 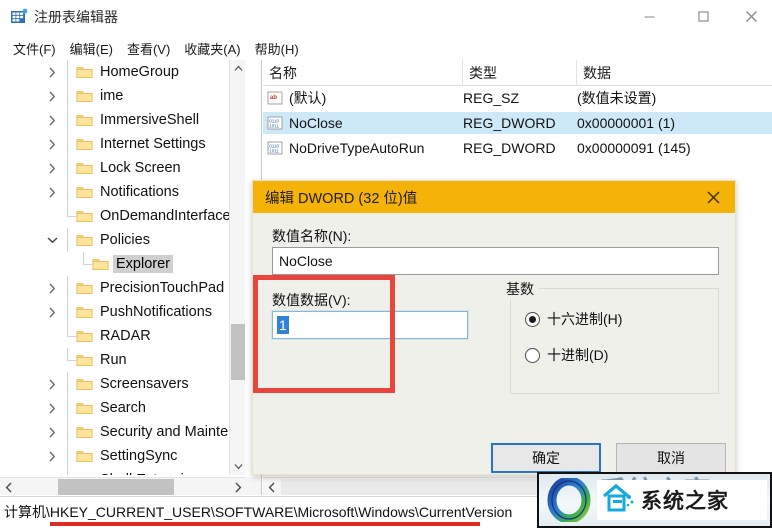 What do you see at coordinates (671, 458) in the screenshot?
I see `cancel-button: 取消` at bounding box center [671, 458].